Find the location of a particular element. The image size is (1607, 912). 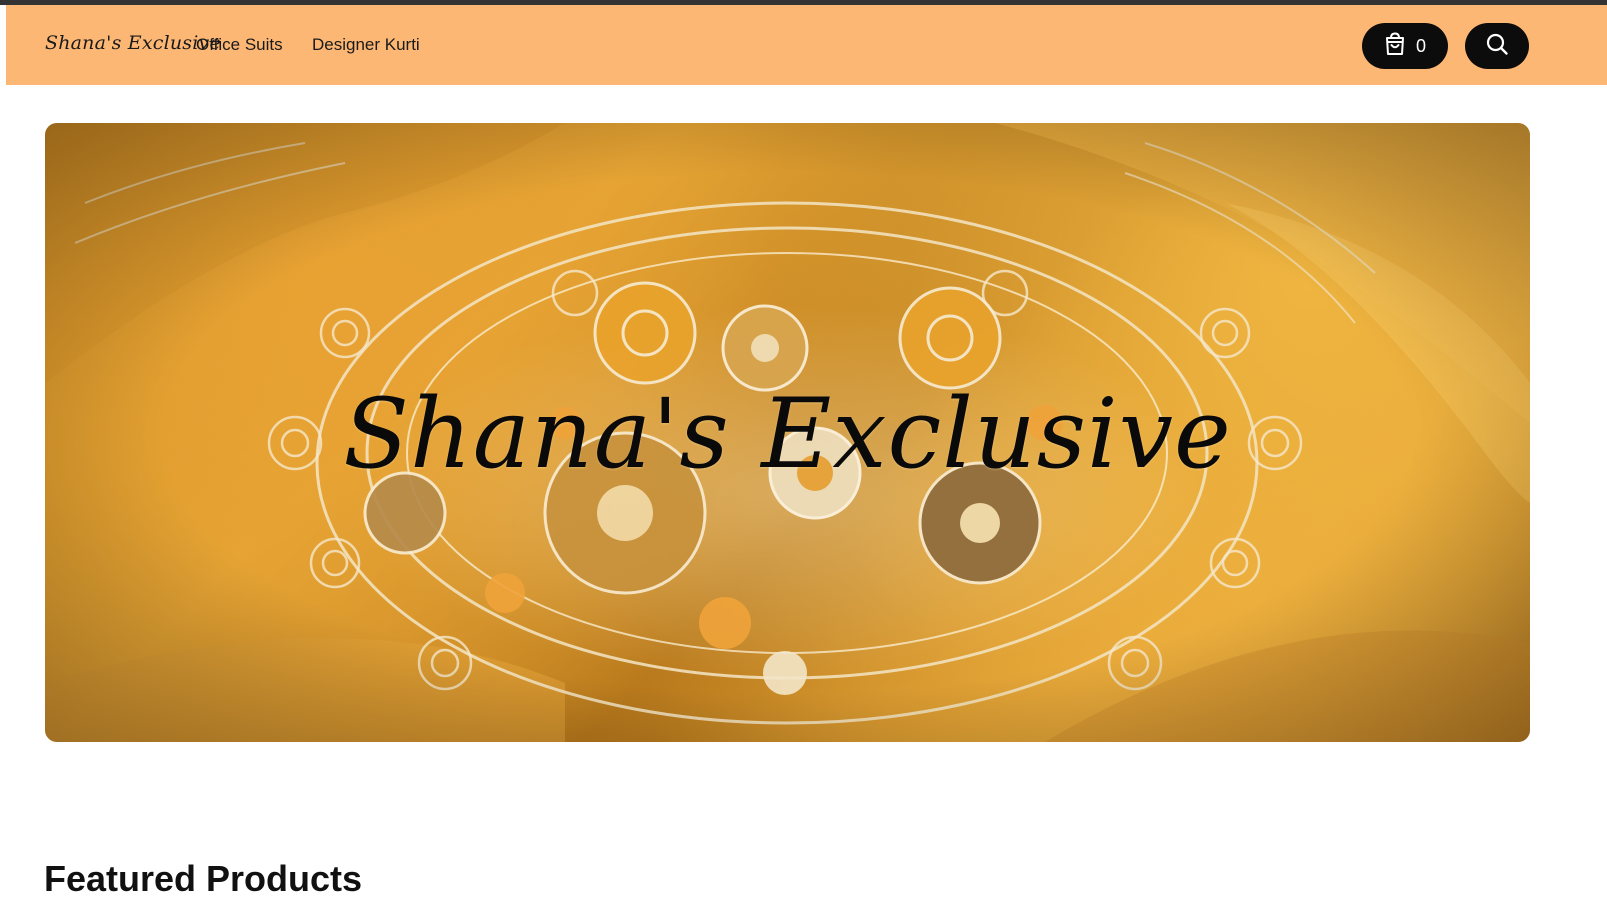

cart-button: 0 is located at coordinates (1405, 46).